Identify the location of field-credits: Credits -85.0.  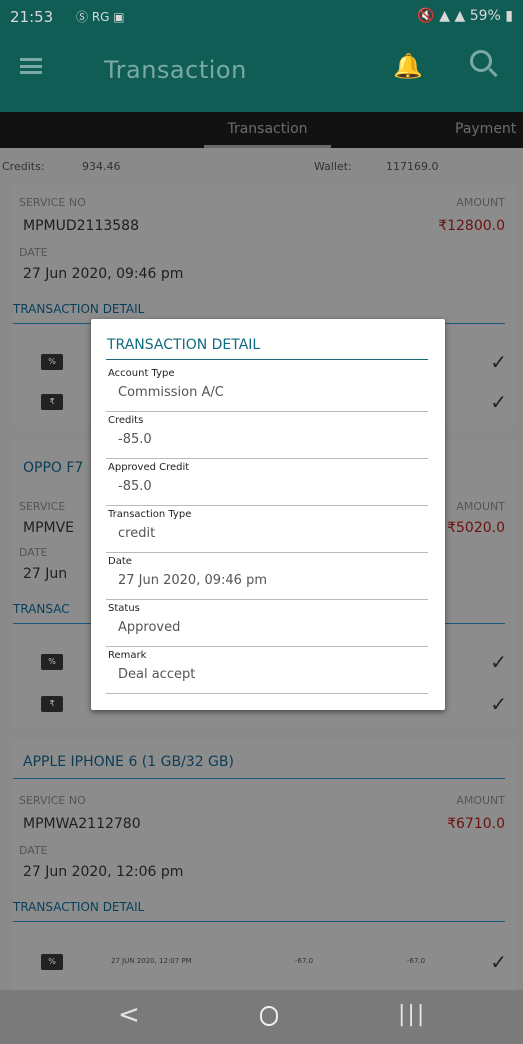
(267, 435).